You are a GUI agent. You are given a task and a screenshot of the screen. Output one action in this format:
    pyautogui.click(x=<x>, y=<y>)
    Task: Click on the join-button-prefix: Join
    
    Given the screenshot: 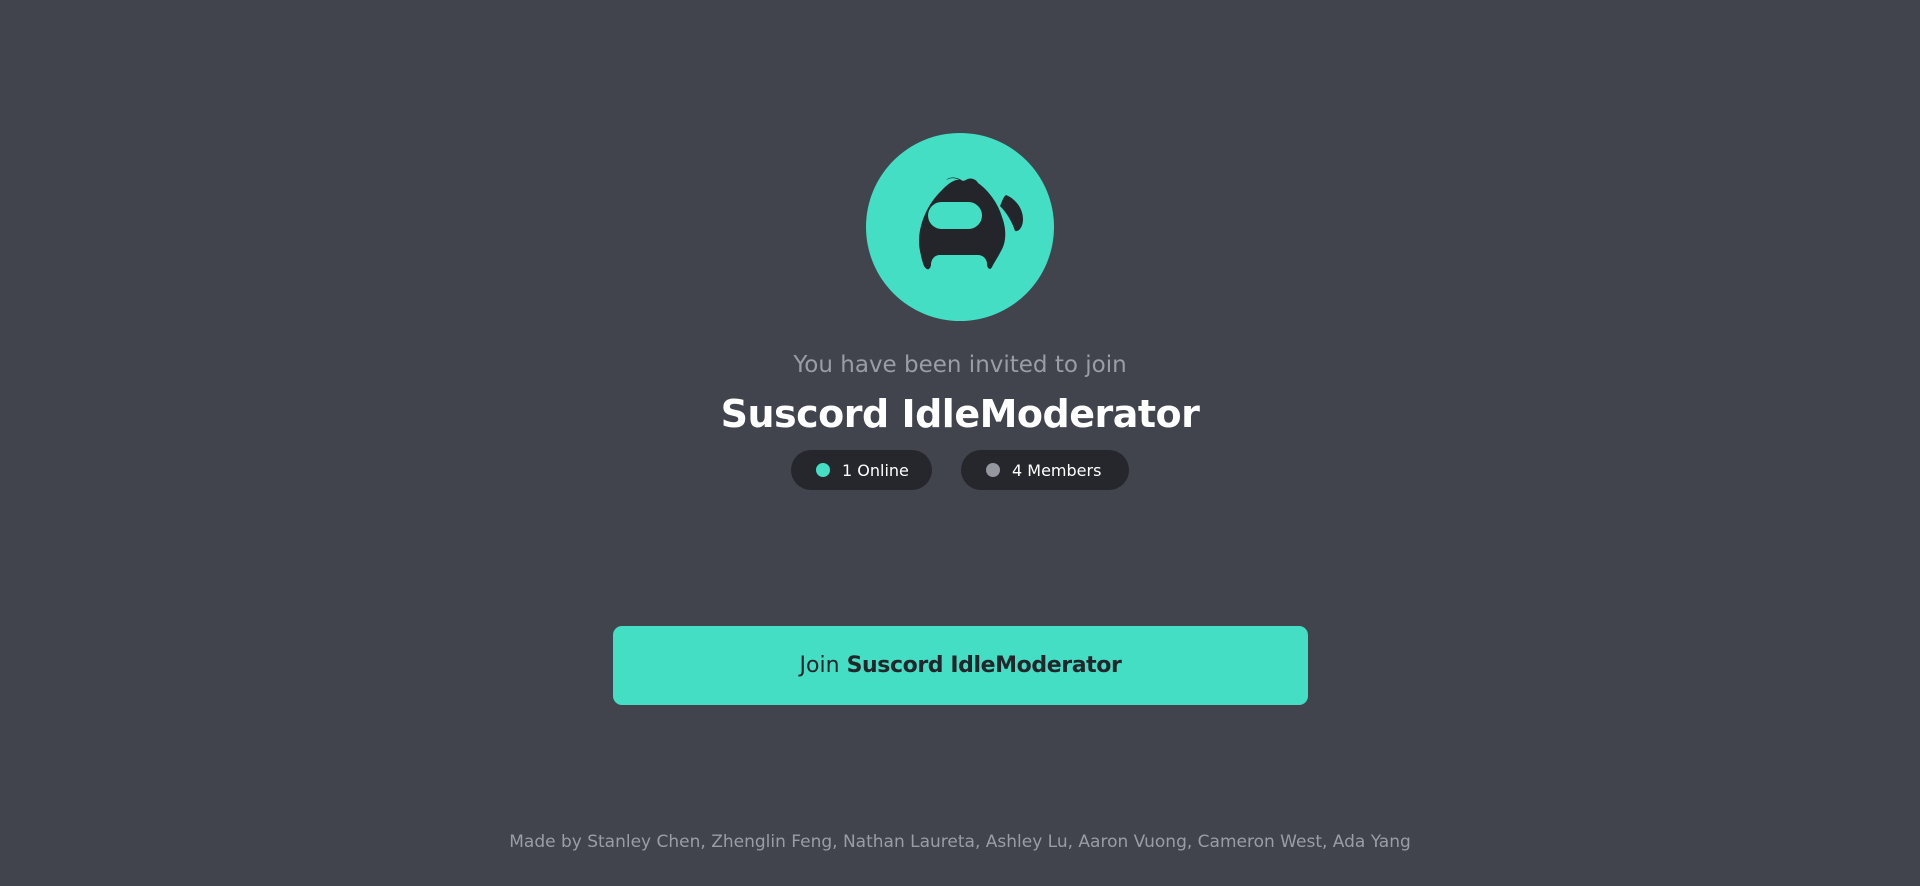 What is the action you would take?
    pyautogui.click(x=819, y=665)
    